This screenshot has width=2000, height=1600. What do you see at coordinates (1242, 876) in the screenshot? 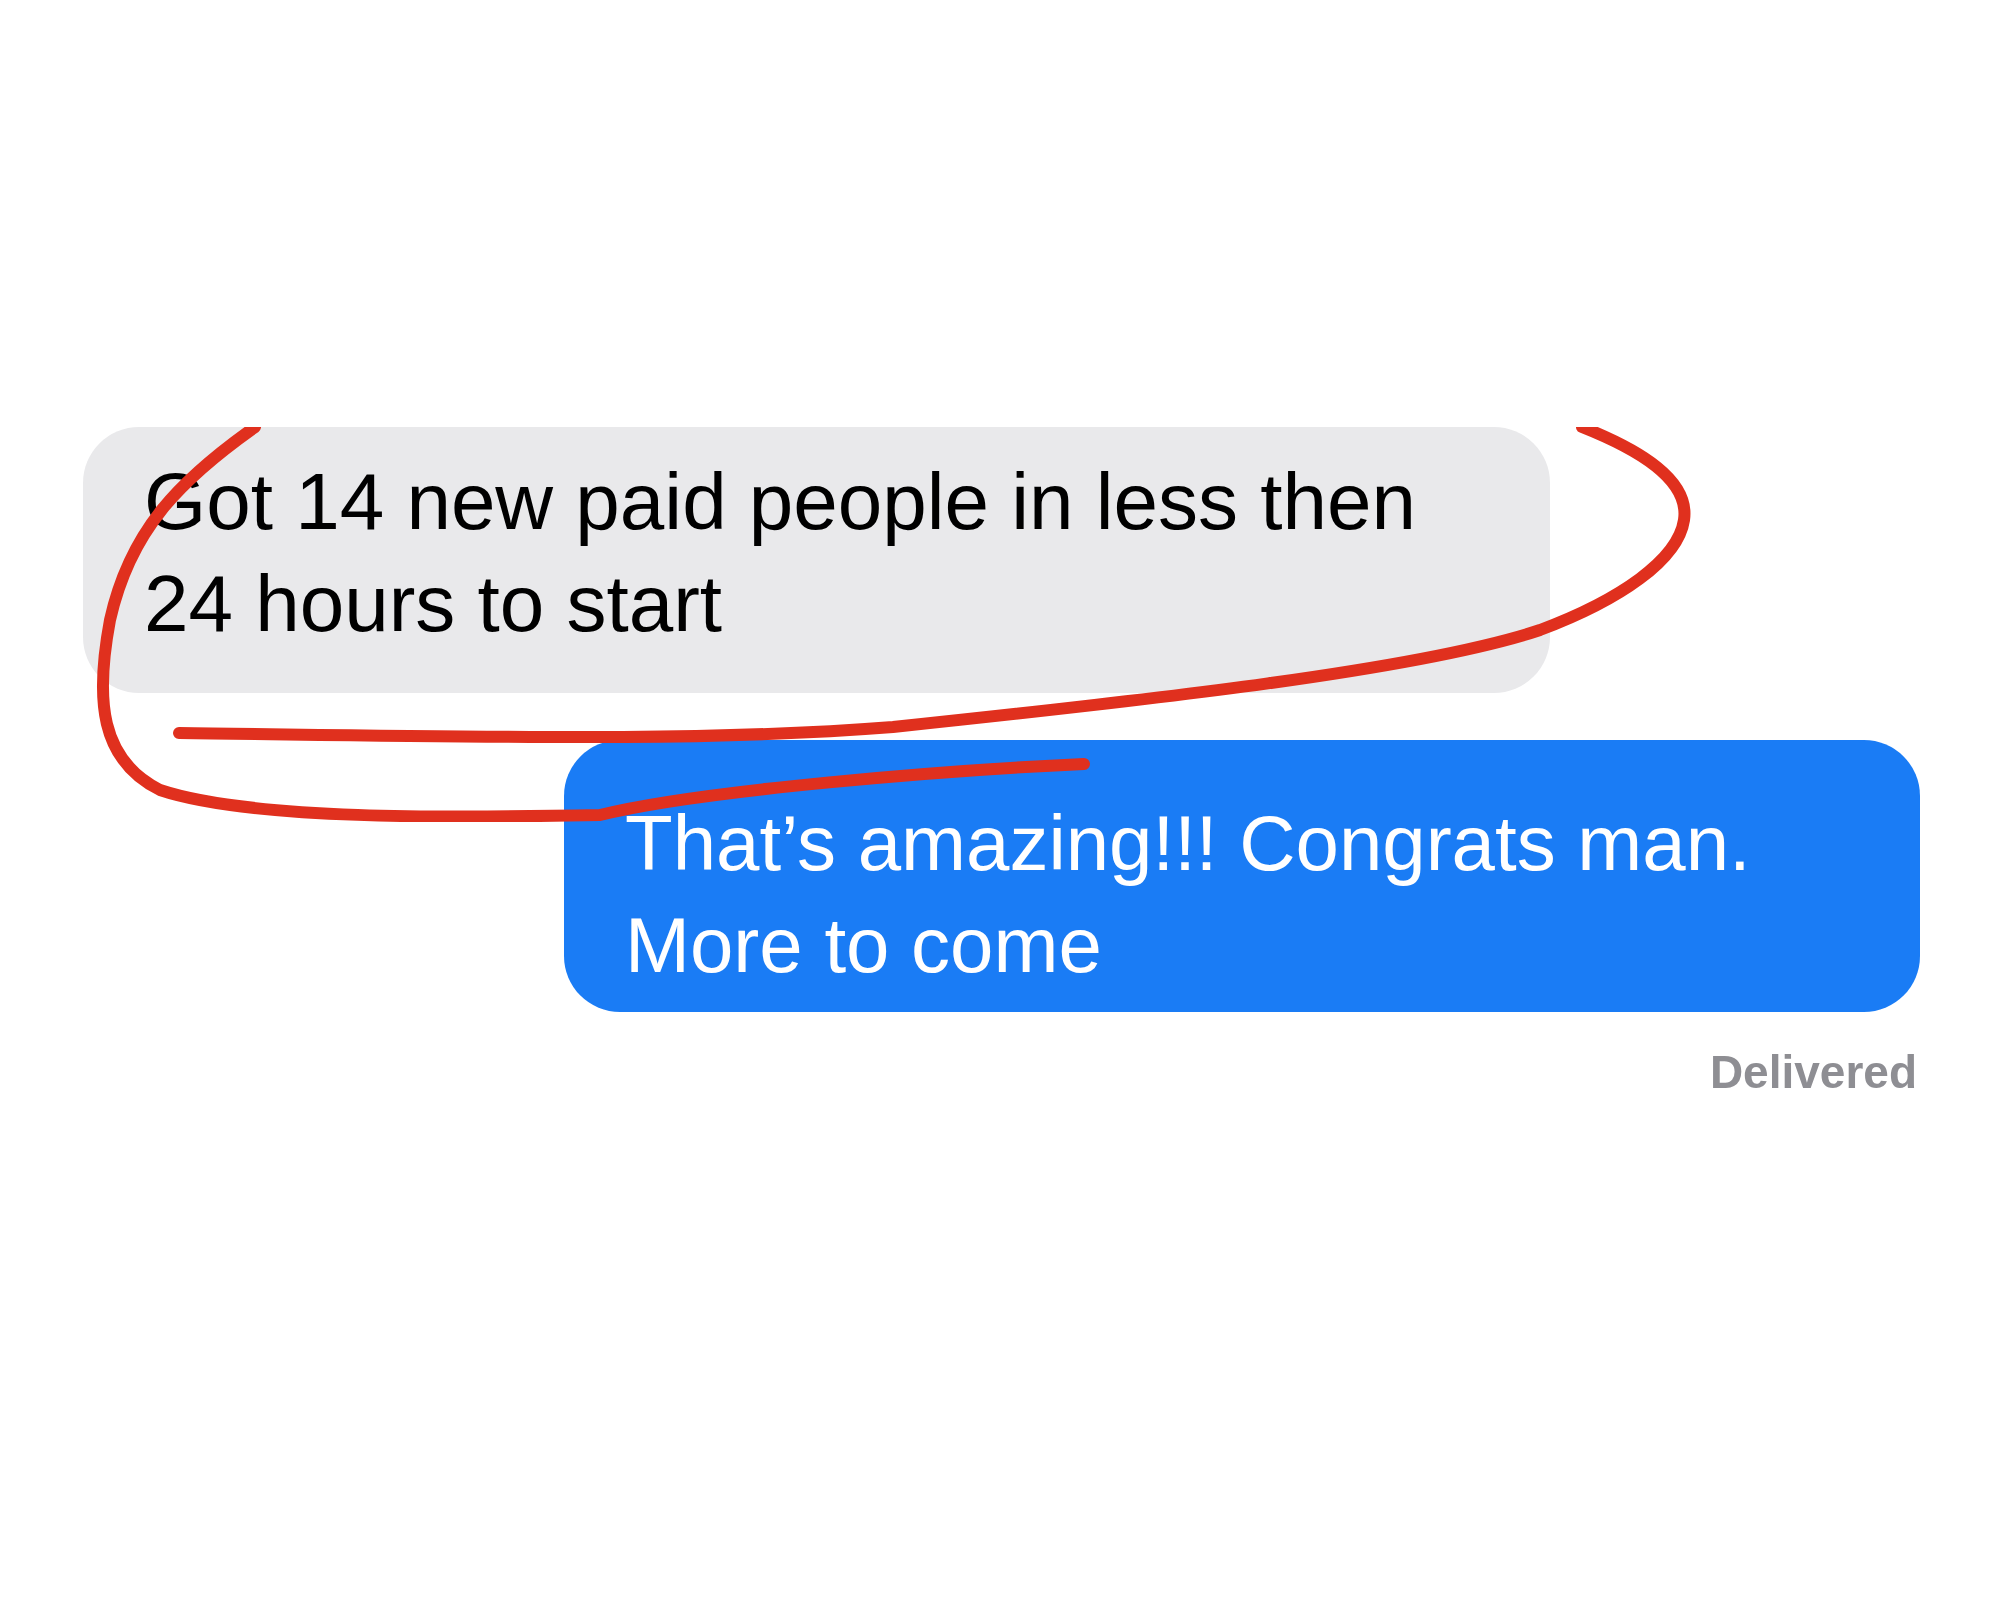
I see `sent-message-bubble: That’s amazing!!! Congrats man. More to come` at bounding box center [1242, 876].